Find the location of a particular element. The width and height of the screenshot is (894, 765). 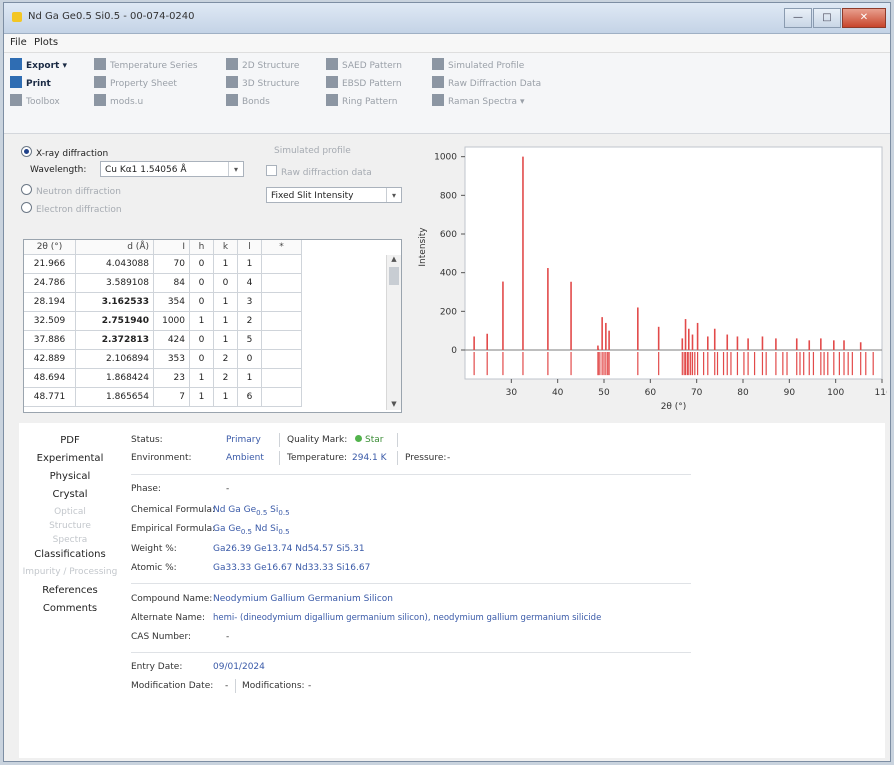

simulated-profile-option: Simulated profile is located at coordinates (312, 151).